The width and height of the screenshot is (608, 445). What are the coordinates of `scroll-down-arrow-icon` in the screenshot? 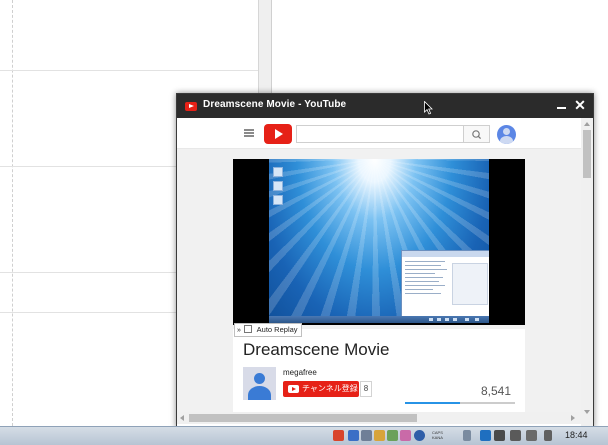 It's located at (587, 412).